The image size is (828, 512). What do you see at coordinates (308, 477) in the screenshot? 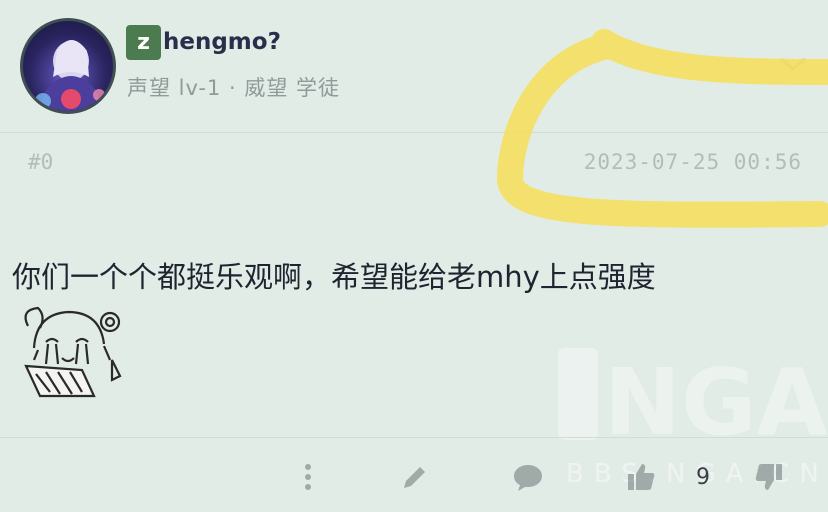
I see `more-vertical-icon` at bounding box center [308, 477].